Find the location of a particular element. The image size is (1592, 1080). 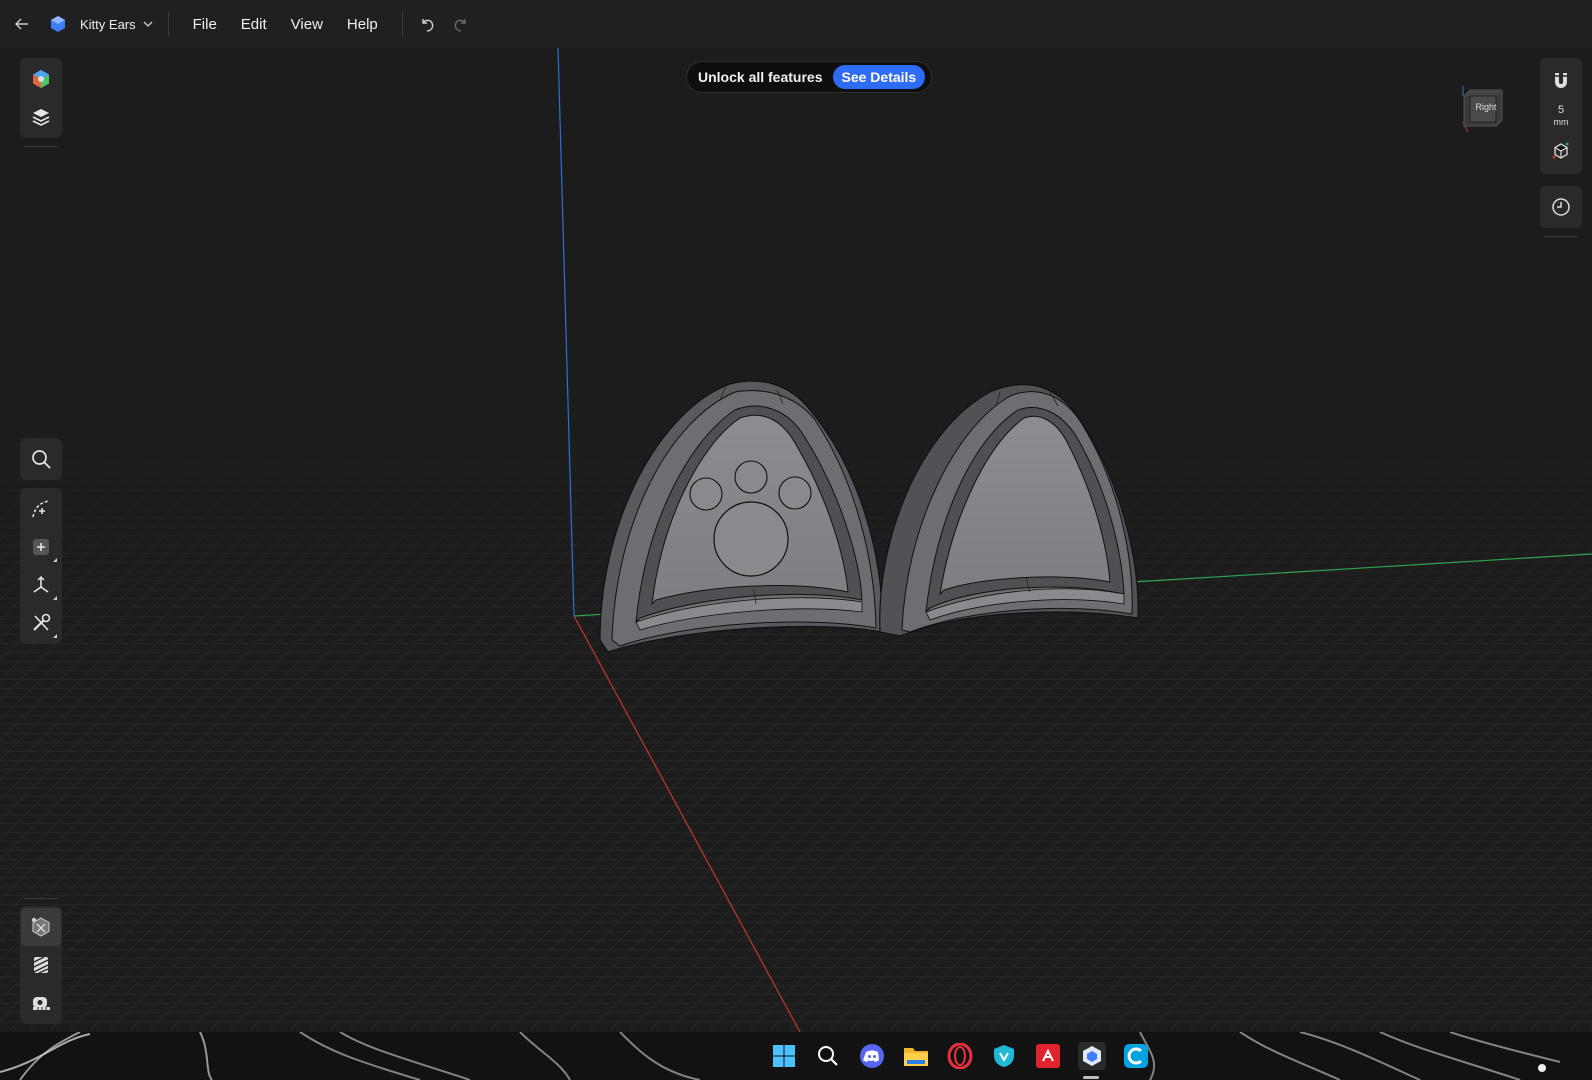

add-primitive-icon is located at coordinates (41, 547).